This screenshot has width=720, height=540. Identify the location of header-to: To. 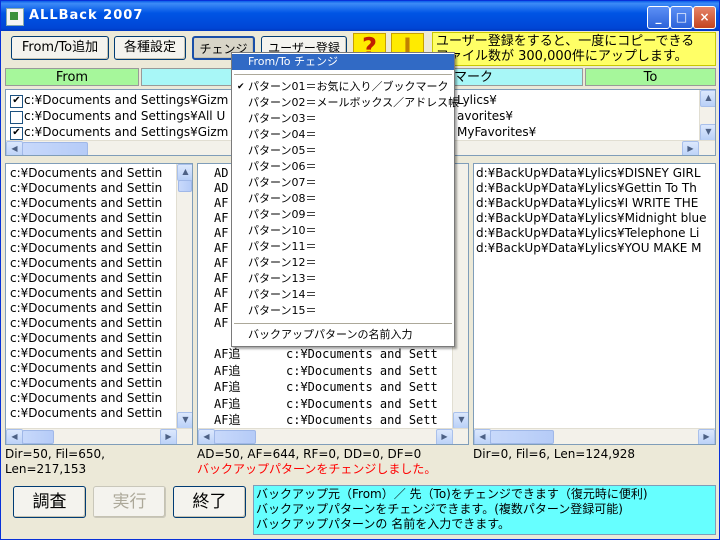
(650, 77).